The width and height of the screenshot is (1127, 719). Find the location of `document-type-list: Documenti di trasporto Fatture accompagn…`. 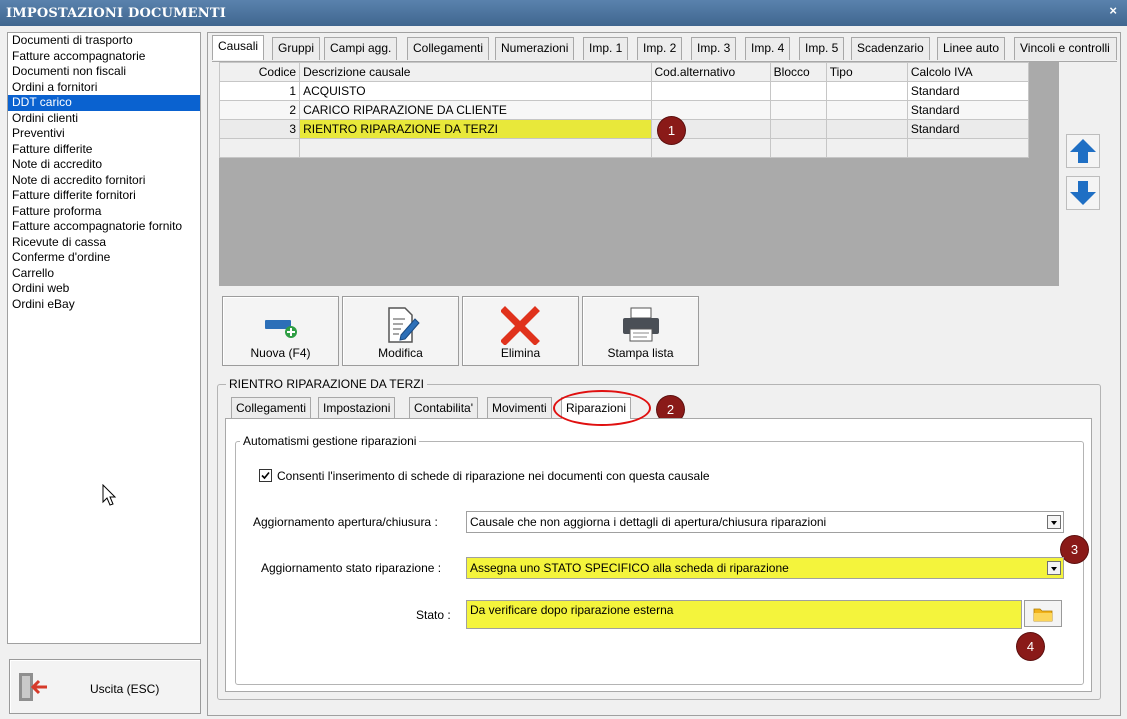

document-type-list: Documenti di trasporto Fatture accompagn… is located at coordinates (104, 338).